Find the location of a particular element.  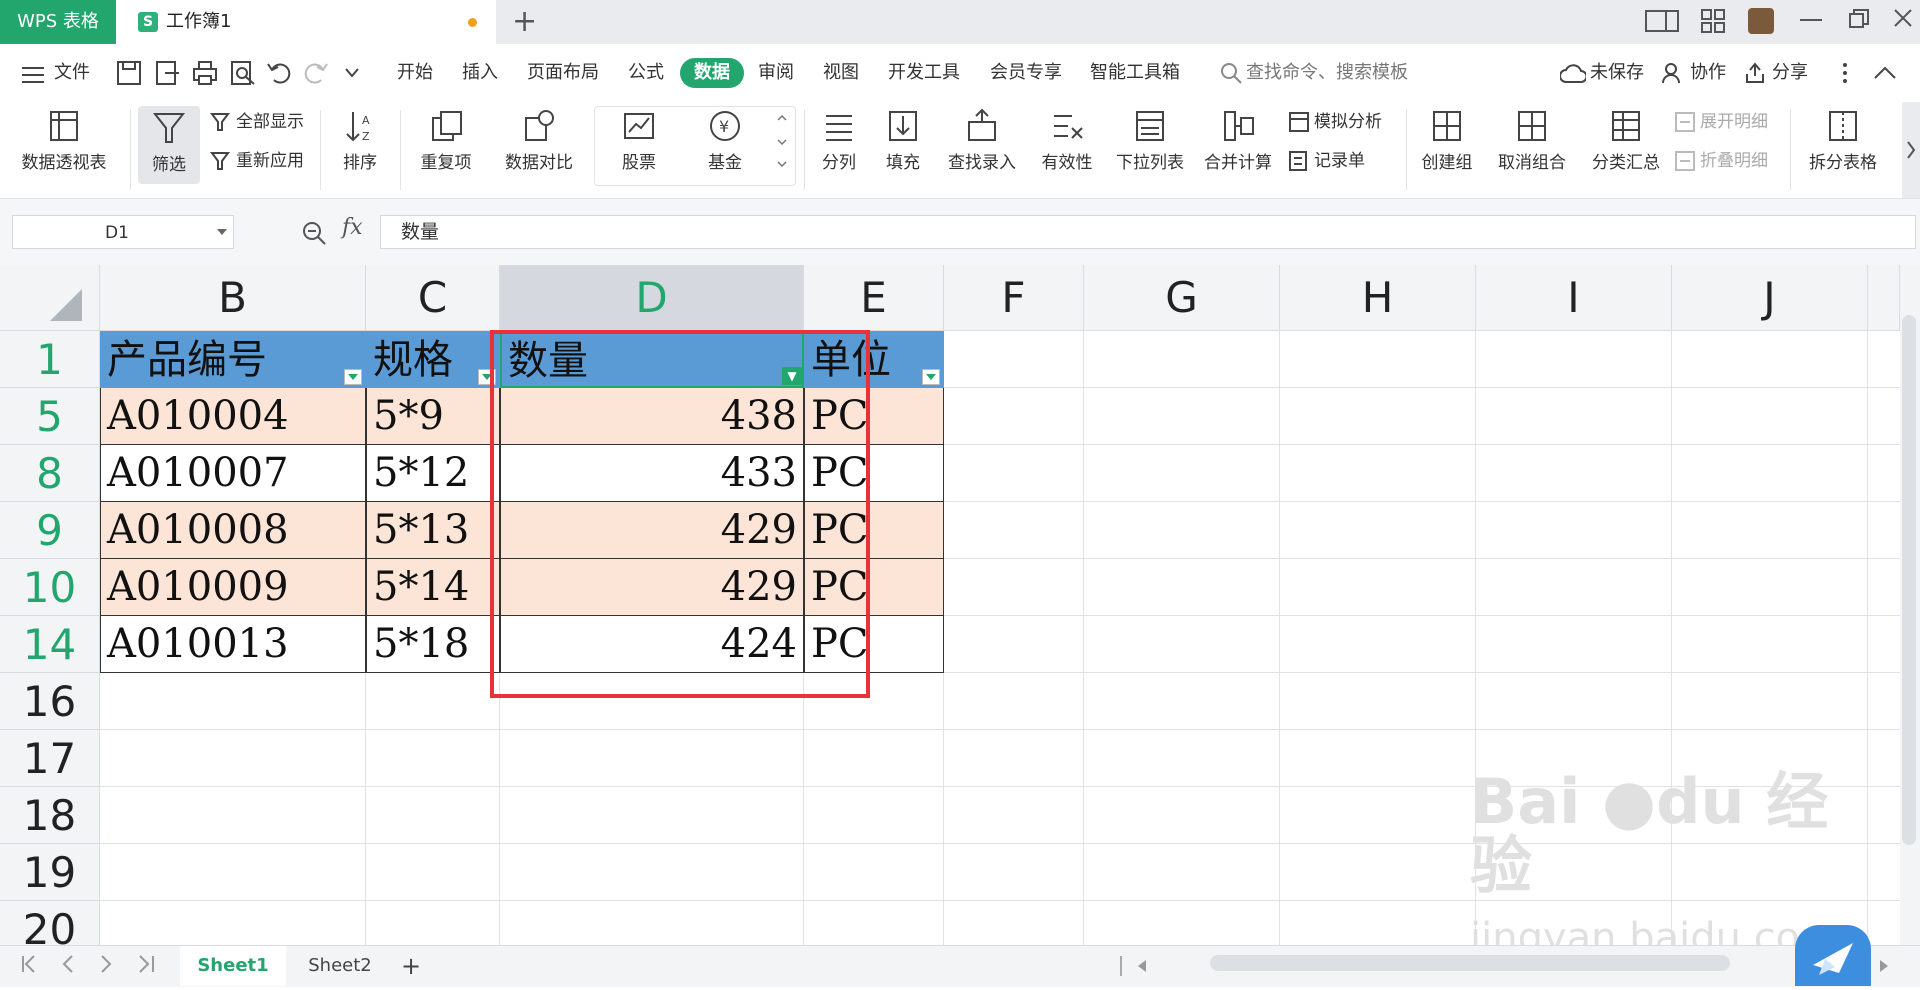

scroll-left-icon is located at coordinates (1143, 966).